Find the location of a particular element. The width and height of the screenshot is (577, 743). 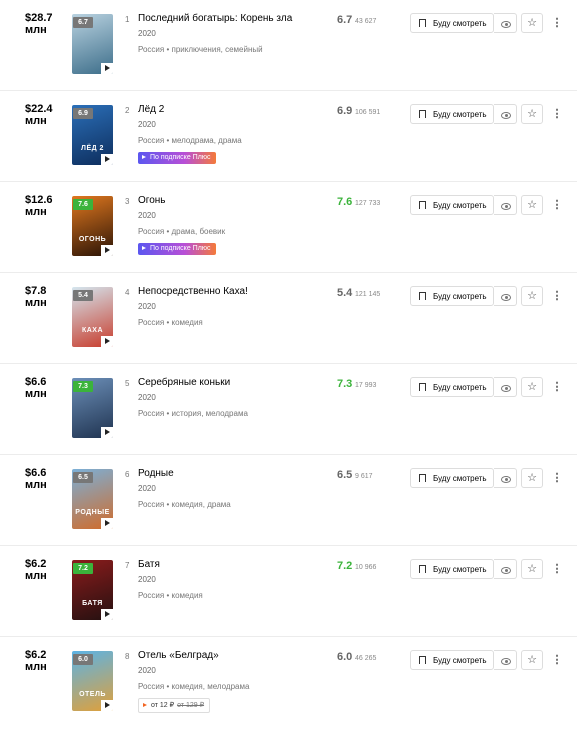

movie-poster: 5.4 КАХА is located at coordinates (92, 317).